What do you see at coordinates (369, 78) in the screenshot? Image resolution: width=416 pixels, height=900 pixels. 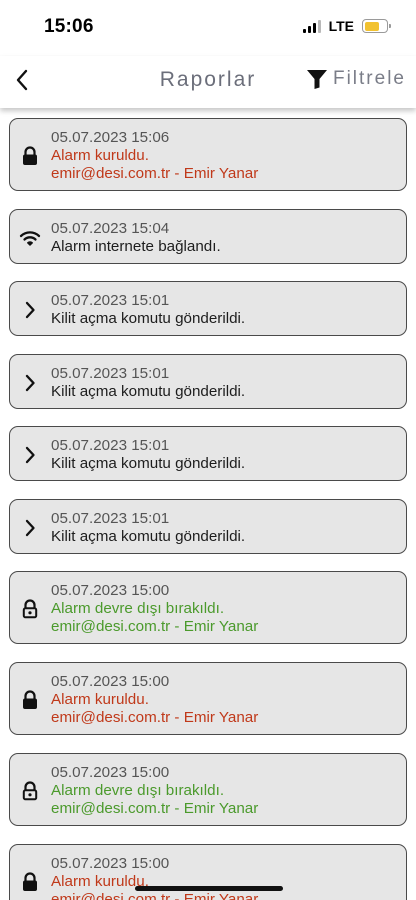 I see `filter-label: Filtrele` at bounding box center [369, 78].